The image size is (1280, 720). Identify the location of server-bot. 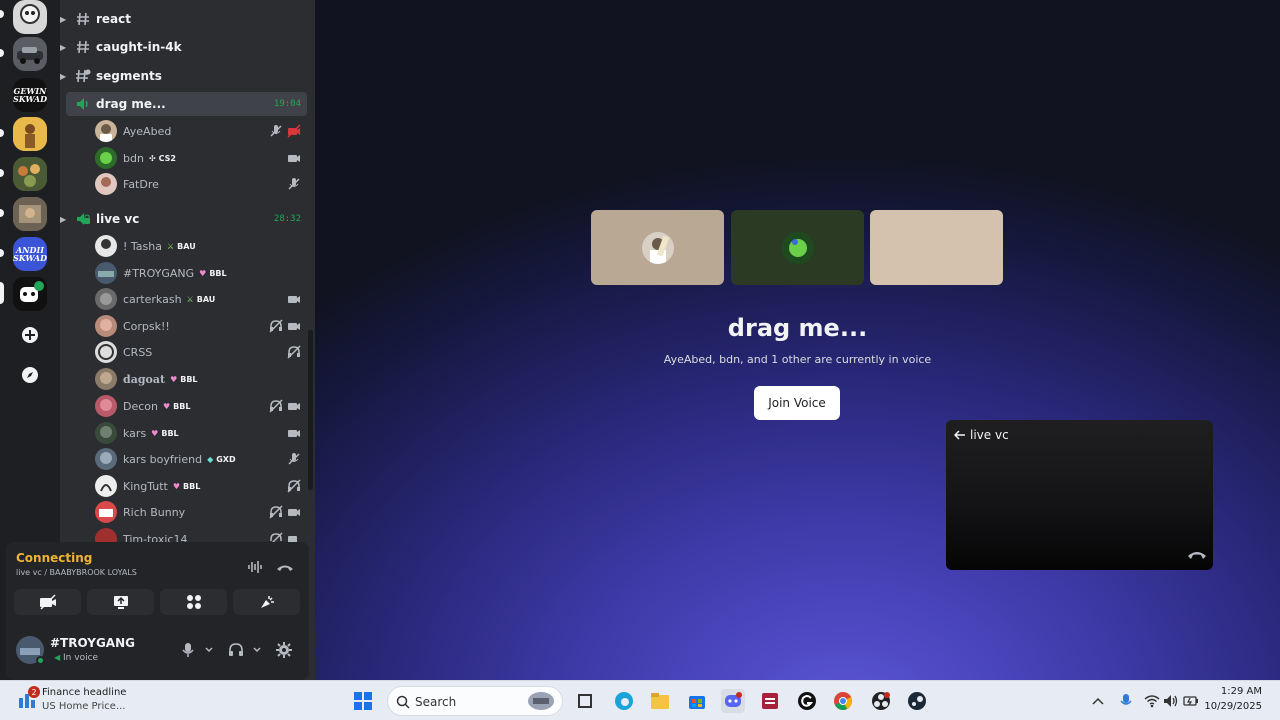
(30, 294).